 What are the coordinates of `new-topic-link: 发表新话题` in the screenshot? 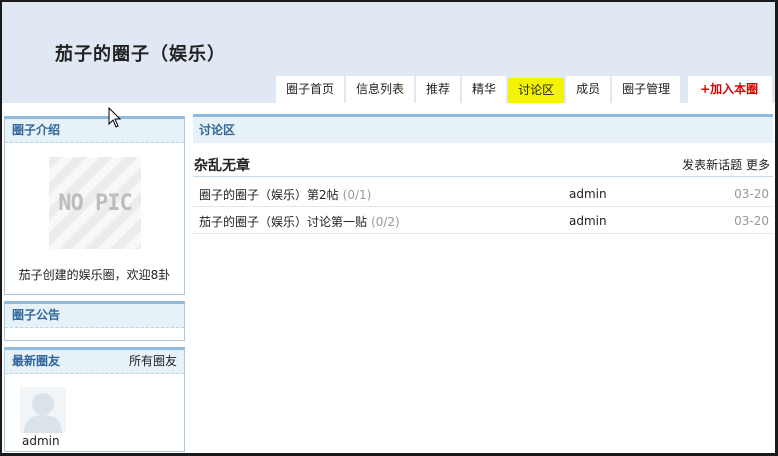 It's located at (712, 165).